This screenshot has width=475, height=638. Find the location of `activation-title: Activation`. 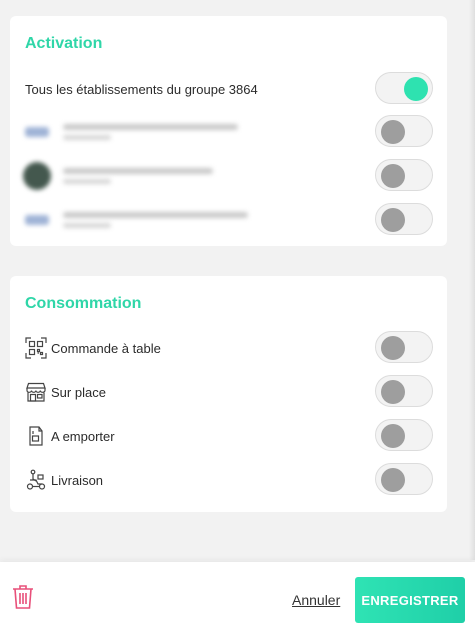

activation-title: Activation is located at coordinates (64, 43).